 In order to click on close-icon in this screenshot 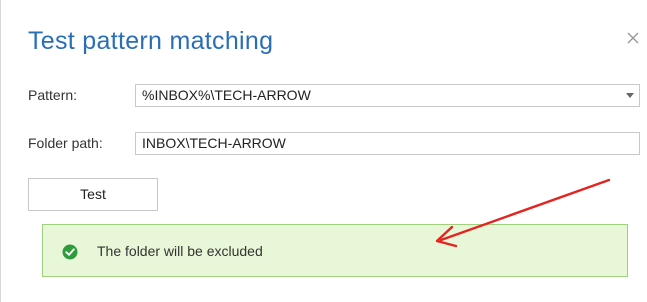, I will do `click(633, 38)`.